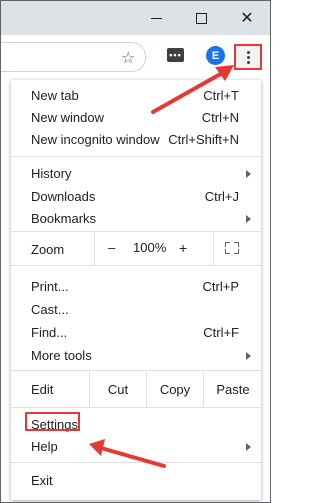 The image size is (320, 503). Describe the element at coordinates (136, 424) in the screenshot. I see `menu-item-settings: Settings` at that location.